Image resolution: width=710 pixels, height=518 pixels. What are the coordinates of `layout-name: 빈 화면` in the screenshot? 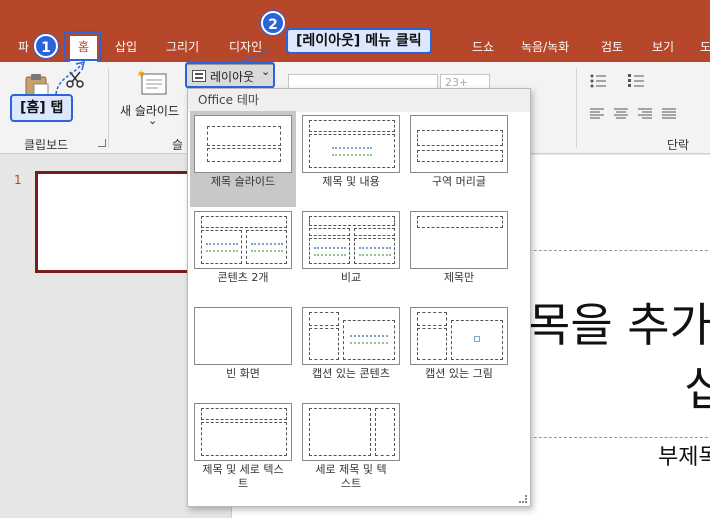 It's located at (243, 373).